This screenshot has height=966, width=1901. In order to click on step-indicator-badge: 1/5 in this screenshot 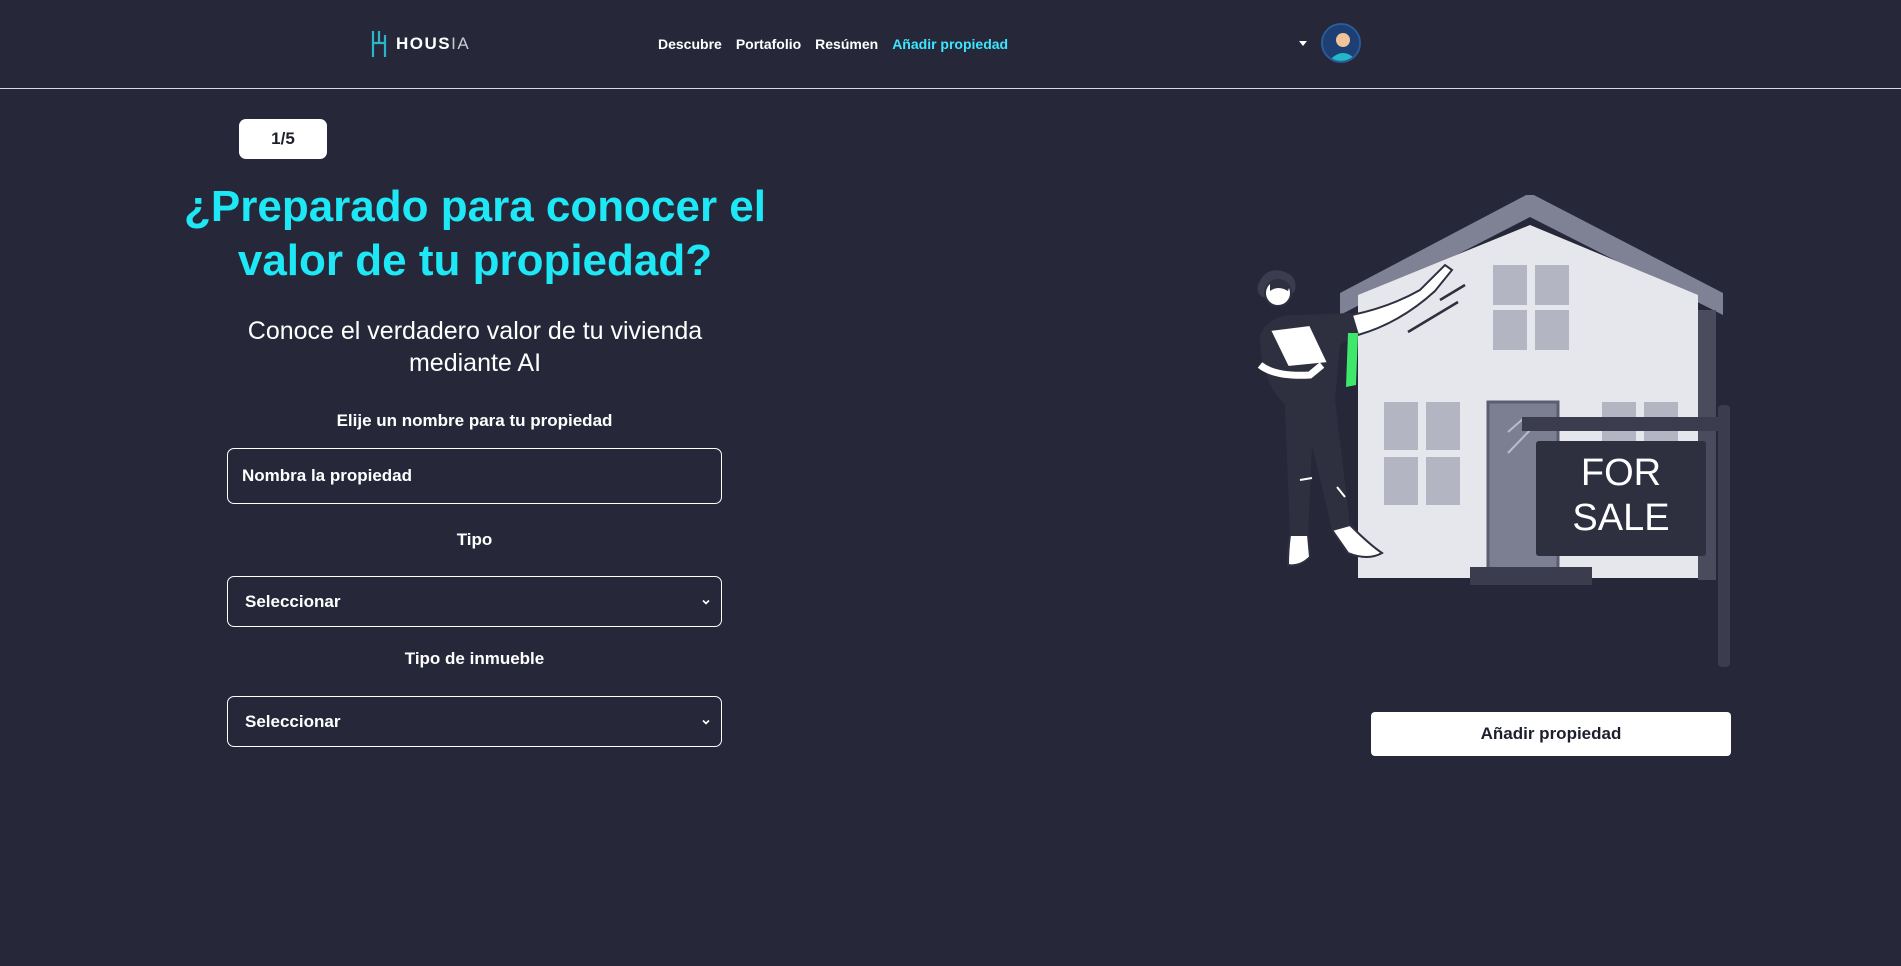, I will do `click(283, 139)`.